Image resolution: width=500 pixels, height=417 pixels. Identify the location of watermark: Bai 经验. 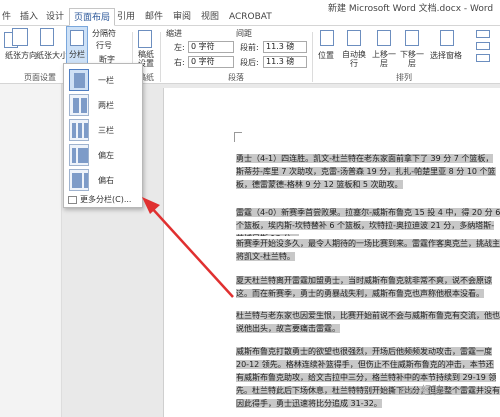
(421, 390).